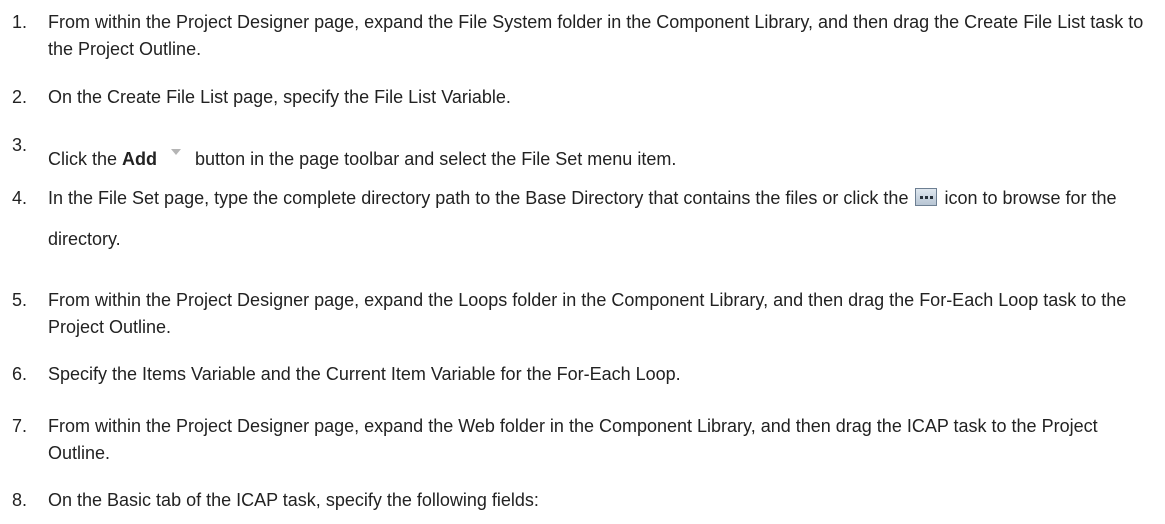 This screenshot has width=1165, height=524. I want to click on step-number: 4., so click(20, 198).